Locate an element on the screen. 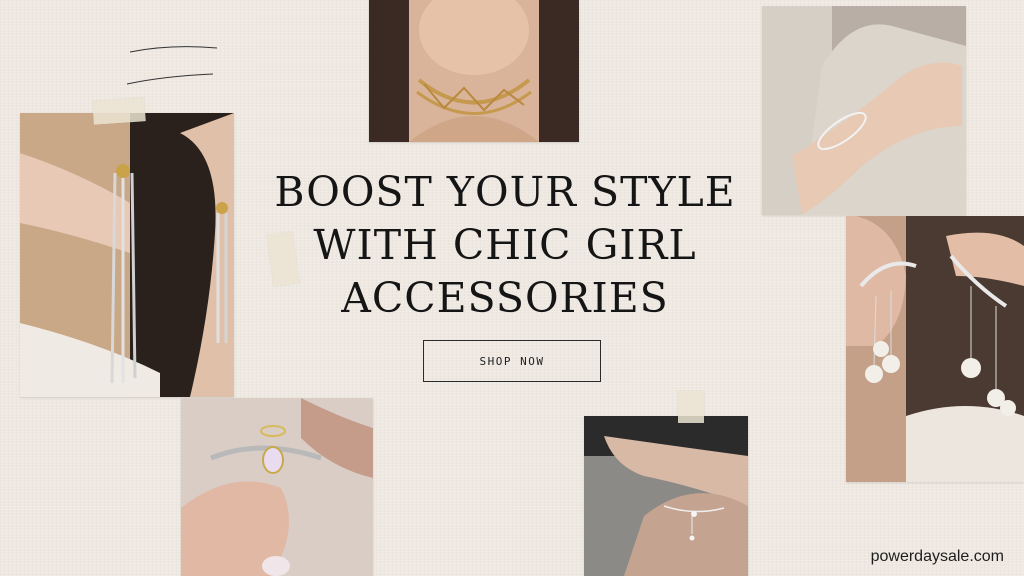 This screenshot has width=1024, height=576. decorative-strokes is located at coordinates (172, 65).